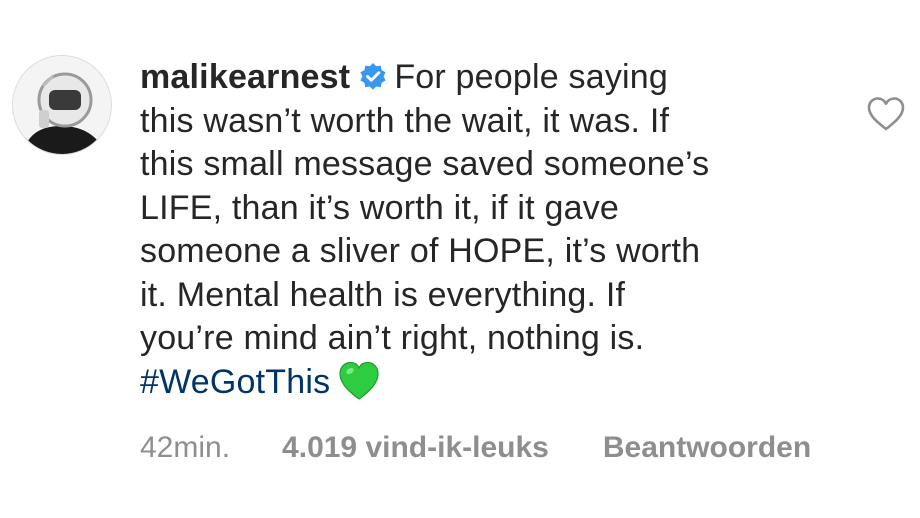 This screenshot has width=920, height=518. I want to click on hashtag-link: #WeGotThis, so click(235, 382).